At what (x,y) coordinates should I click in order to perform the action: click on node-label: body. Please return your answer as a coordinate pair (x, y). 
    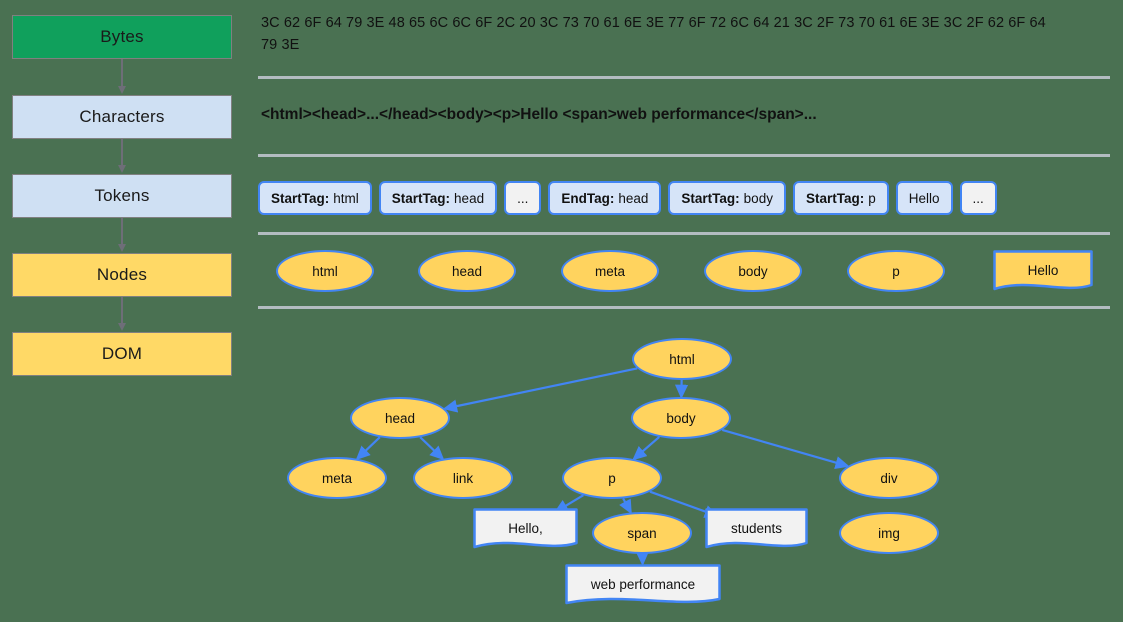
    Looking at the image, I should click on (753, 271).